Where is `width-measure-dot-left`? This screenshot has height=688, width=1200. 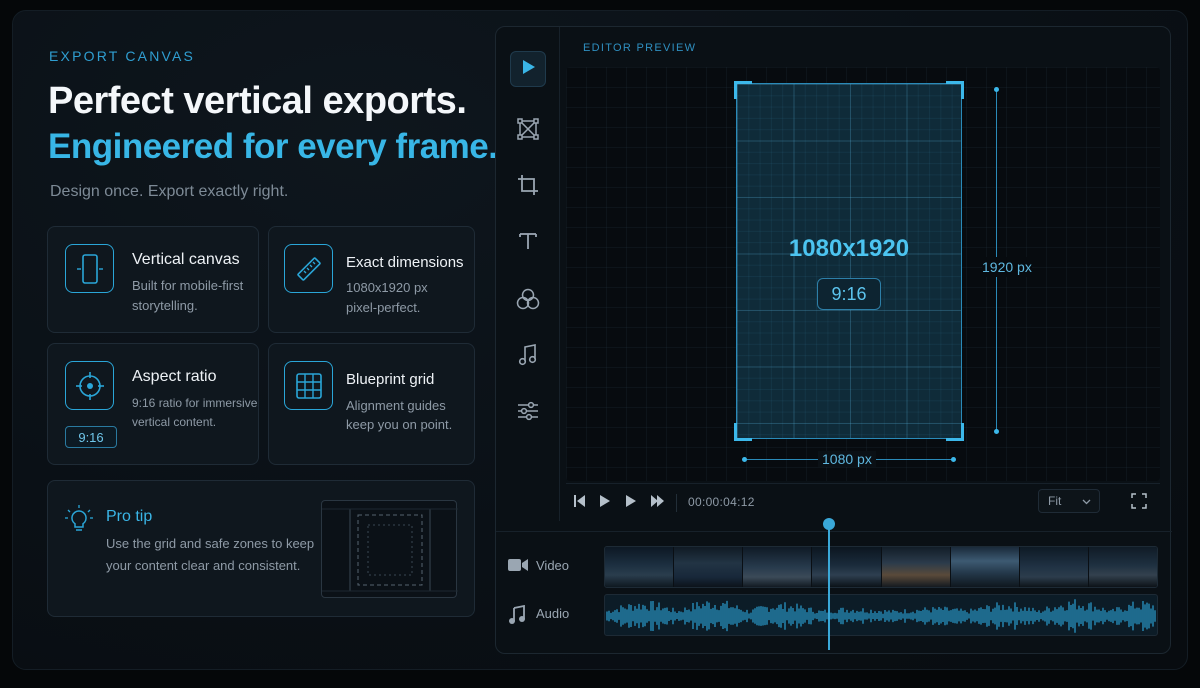
width-measure-dot-left is located at coordinates (744, 459).